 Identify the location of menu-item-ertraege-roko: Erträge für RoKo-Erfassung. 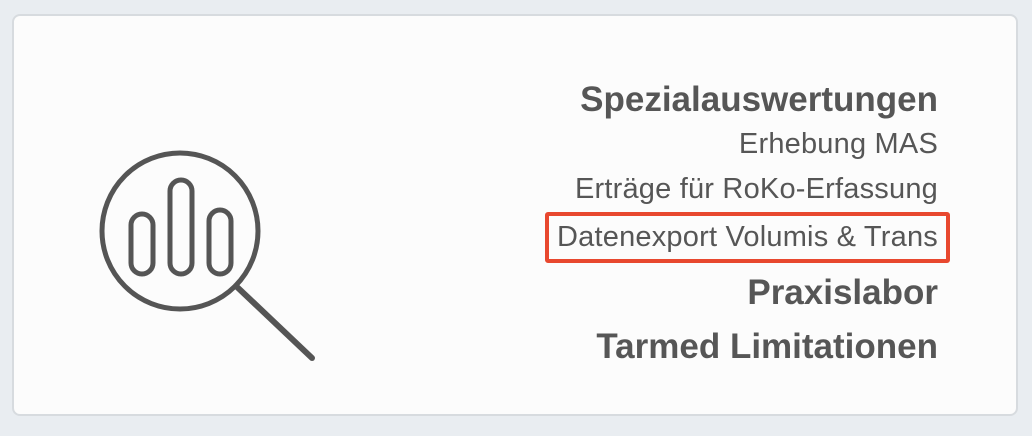
(741, 189).